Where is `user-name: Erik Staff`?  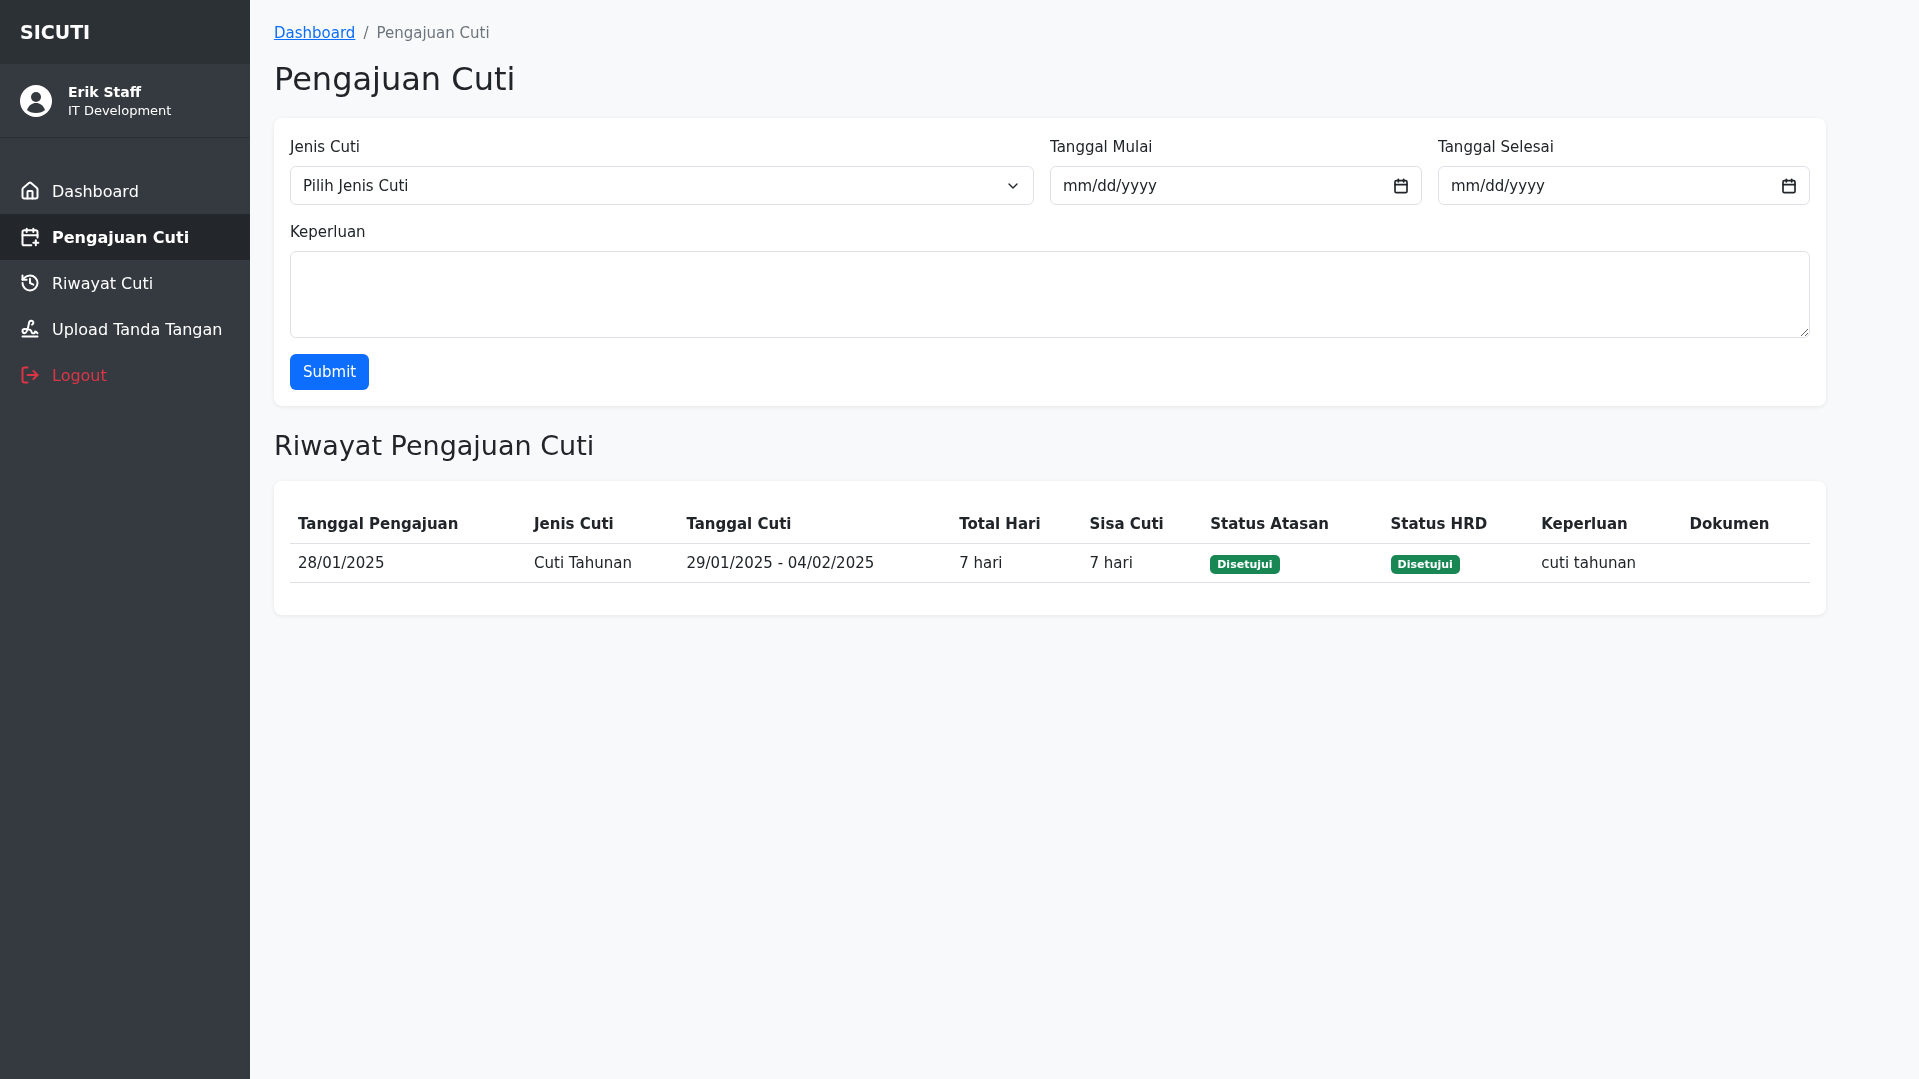
user-name: Erik Staff is located at coordinates (105, 91).